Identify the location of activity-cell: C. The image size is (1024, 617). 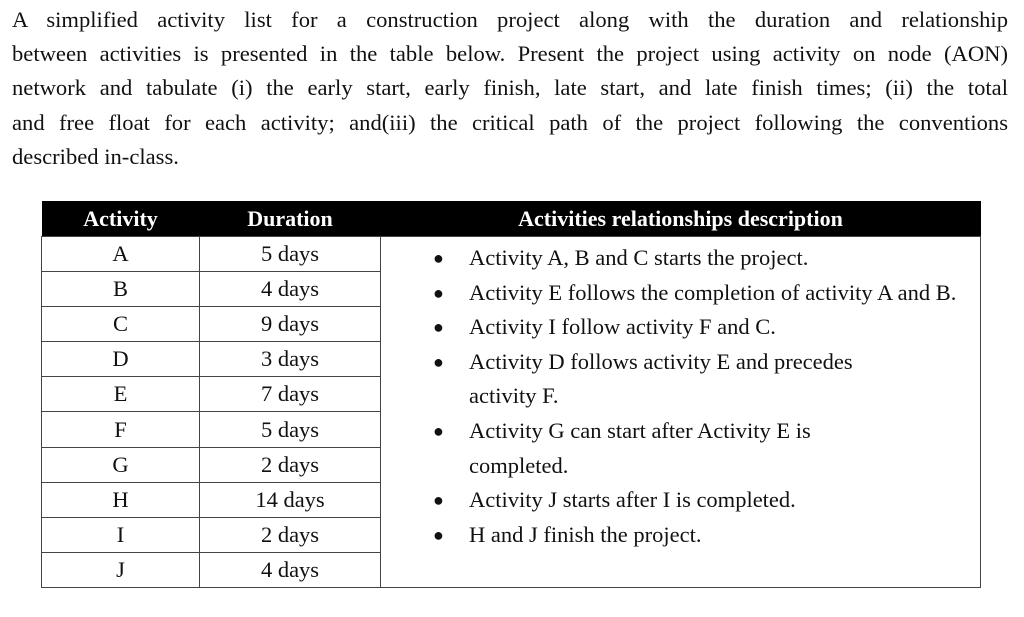
(120, 324).